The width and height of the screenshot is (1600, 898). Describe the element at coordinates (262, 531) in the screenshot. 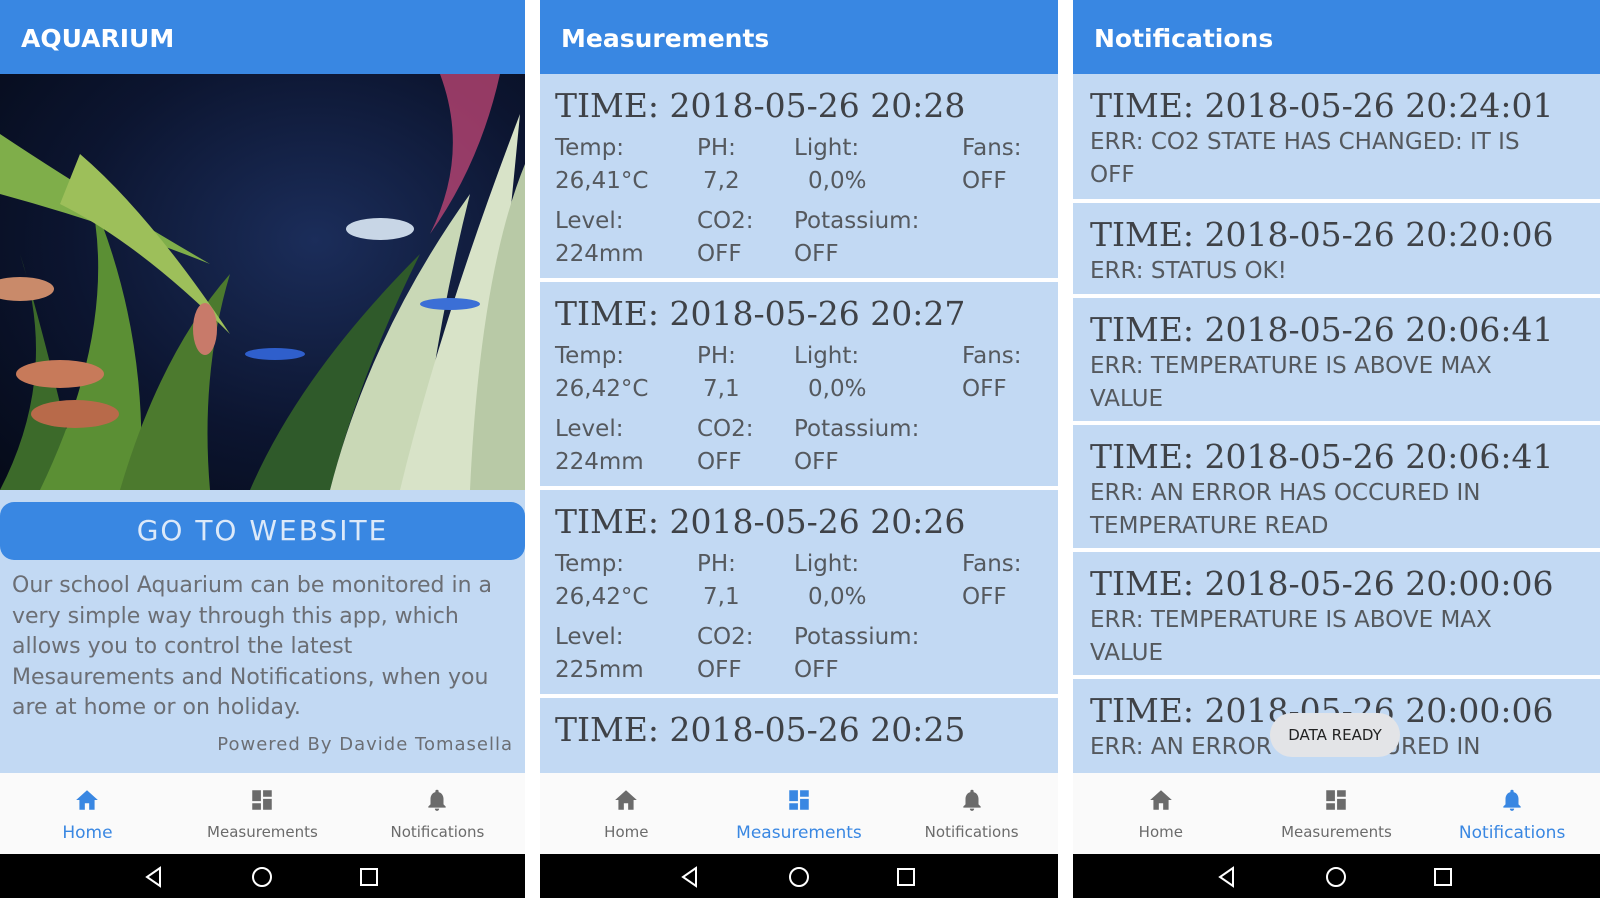

I see `go-to-website-button: GO TO WEBSITE` at that location.